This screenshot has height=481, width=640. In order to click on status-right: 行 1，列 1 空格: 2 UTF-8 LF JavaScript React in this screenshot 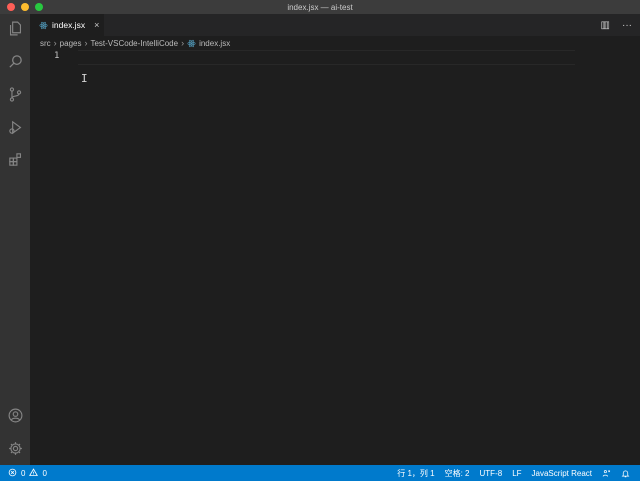, I will do `click(513, 473)`.